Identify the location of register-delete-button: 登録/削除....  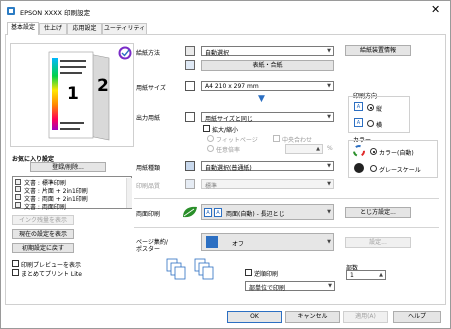
(68, 167).